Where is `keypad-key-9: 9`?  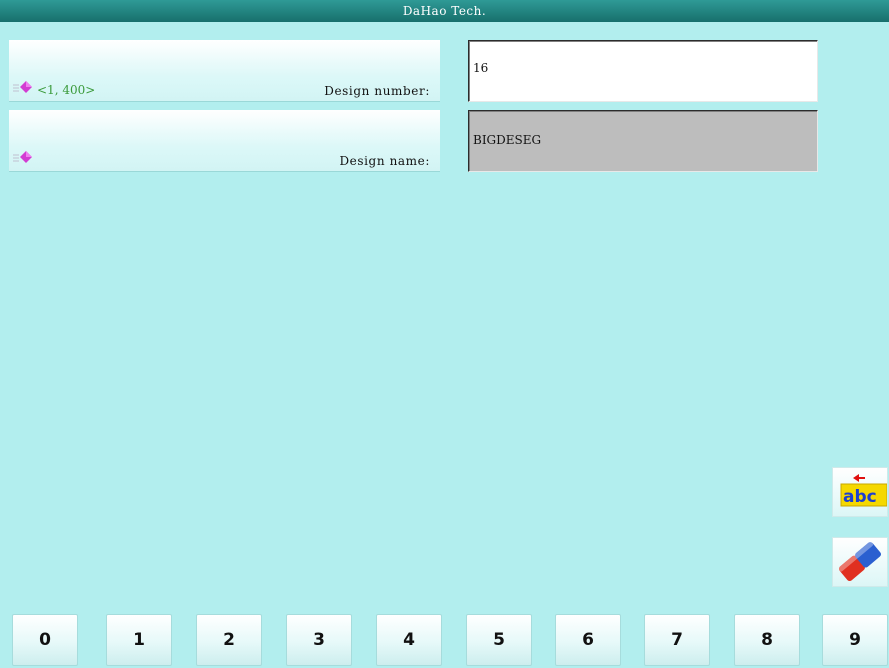
keypad-key-9: 9 is located at coordinates (855, 640).